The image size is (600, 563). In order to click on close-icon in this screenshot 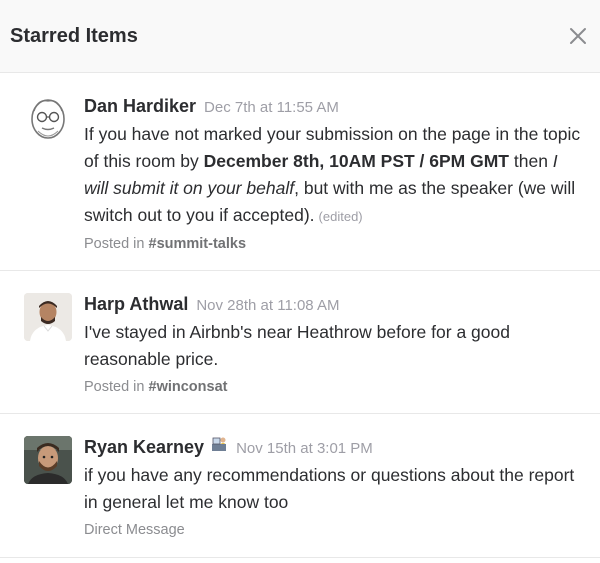, I will do `click(578, 36)`.